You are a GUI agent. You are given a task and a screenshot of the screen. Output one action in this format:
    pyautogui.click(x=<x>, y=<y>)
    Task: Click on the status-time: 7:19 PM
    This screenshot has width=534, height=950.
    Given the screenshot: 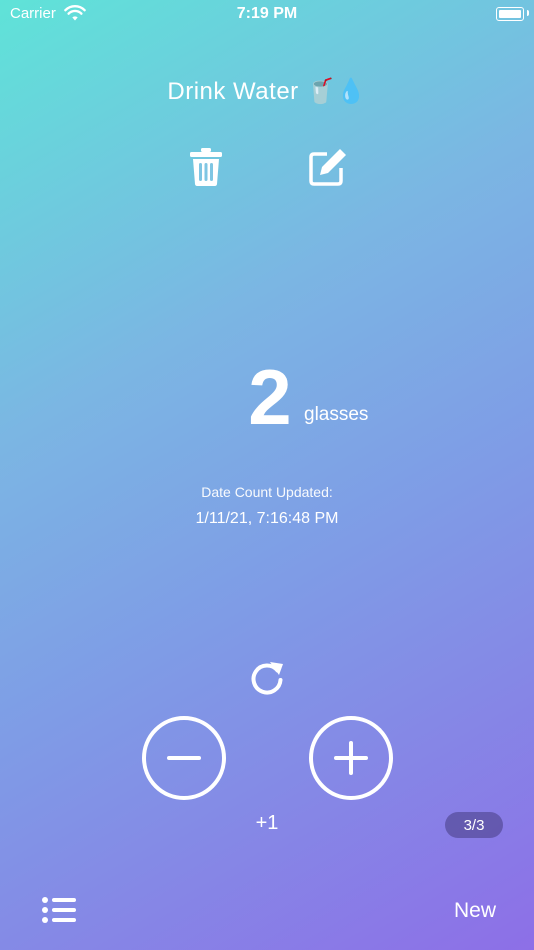 What is the action you would take?
    pyautogui.click(x=267, y=13)
    